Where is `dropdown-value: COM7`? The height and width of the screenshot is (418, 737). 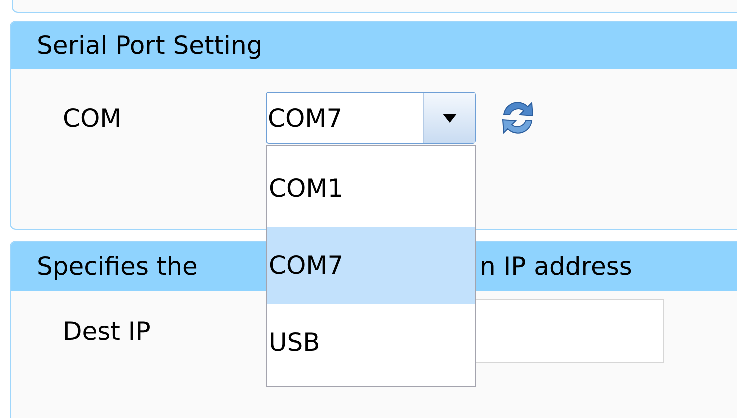
dropdown-value: COM7 is located at coordinates (305, 118).